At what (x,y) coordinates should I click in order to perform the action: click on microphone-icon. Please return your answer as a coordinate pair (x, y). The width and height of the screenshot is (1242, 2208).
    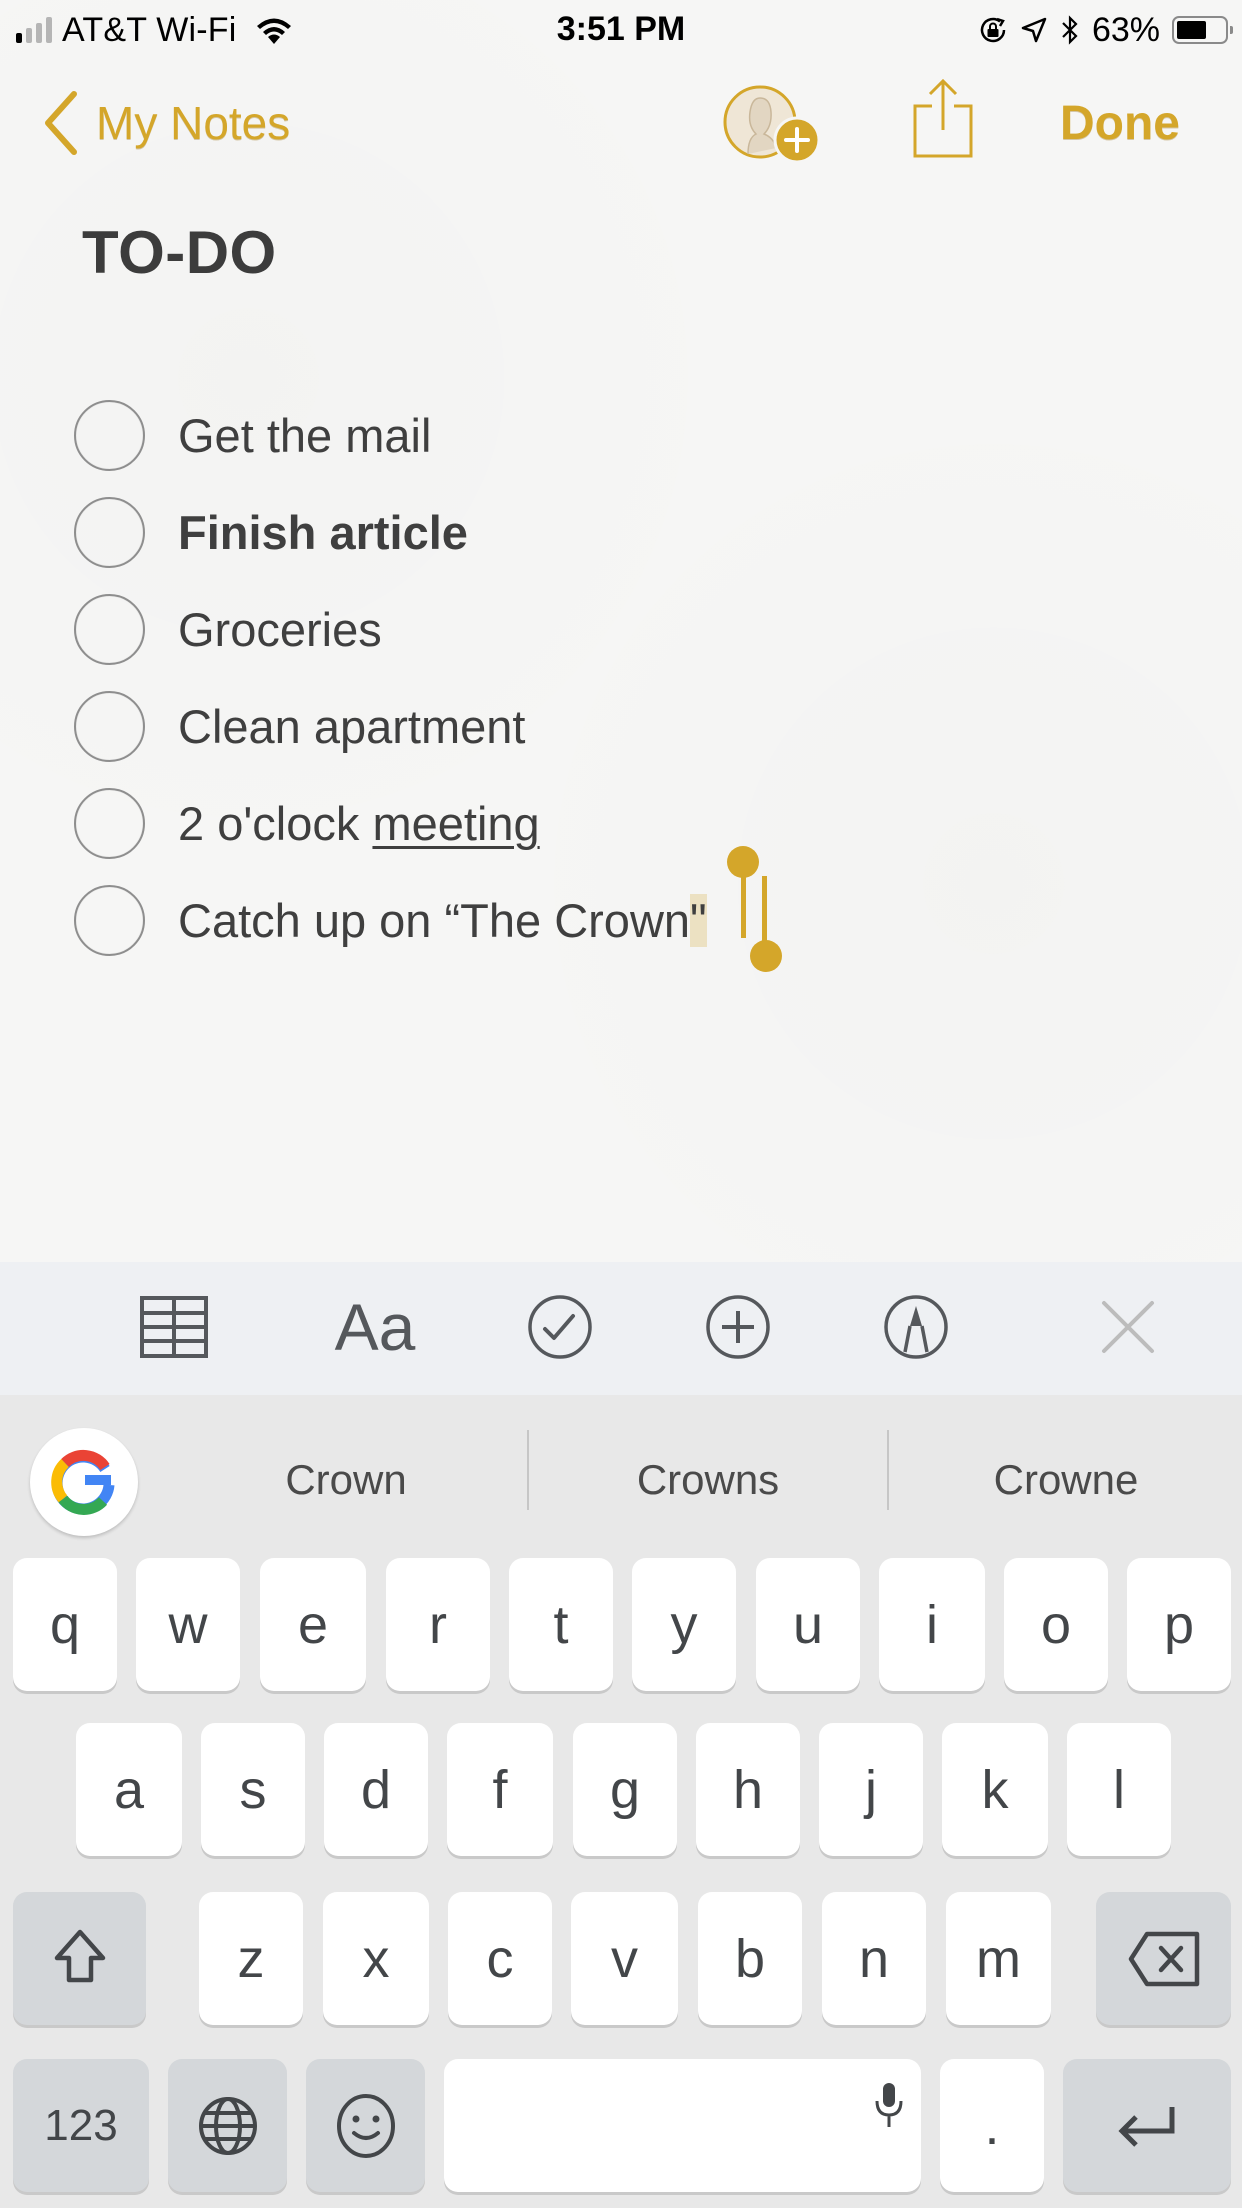
    Looking at the image, I should click on (889, 2105).